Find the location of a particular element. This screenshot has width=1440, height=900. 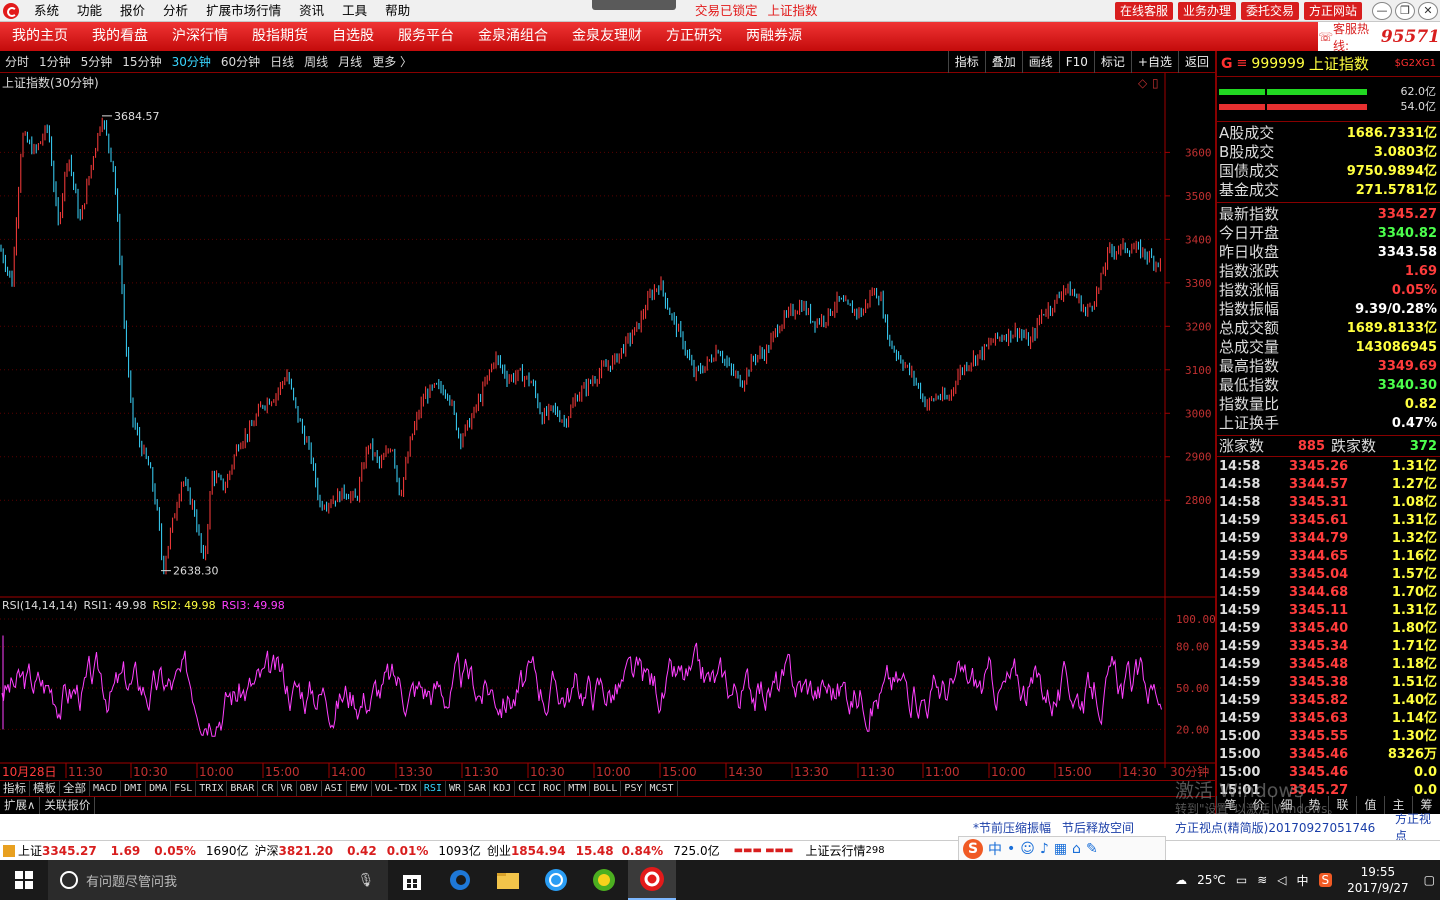

period-6: 日线 is located at coordinates (282, 61).